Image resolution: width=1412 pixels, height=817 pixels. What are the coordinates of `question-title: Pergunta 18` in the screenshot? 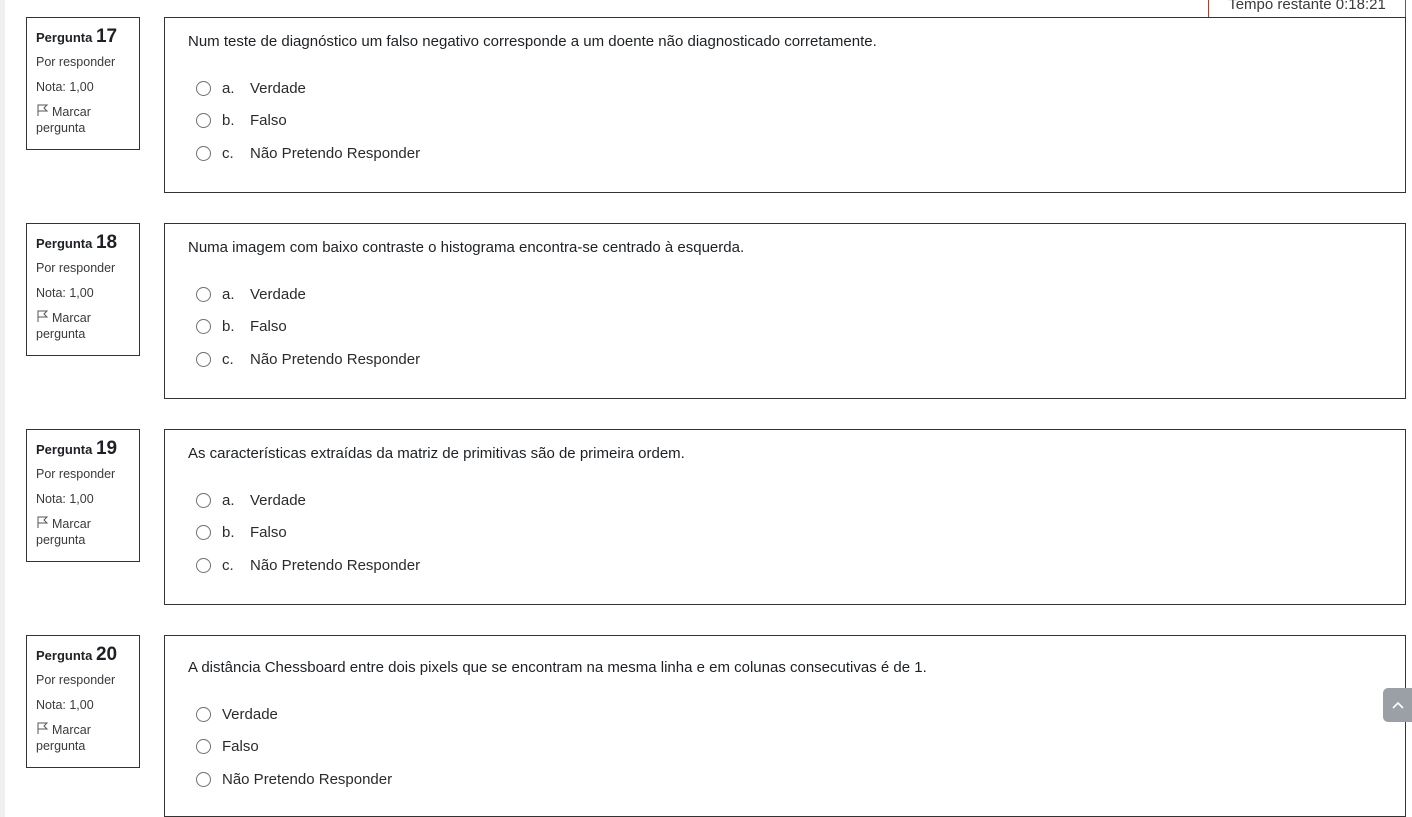 It's located at (84, 244).